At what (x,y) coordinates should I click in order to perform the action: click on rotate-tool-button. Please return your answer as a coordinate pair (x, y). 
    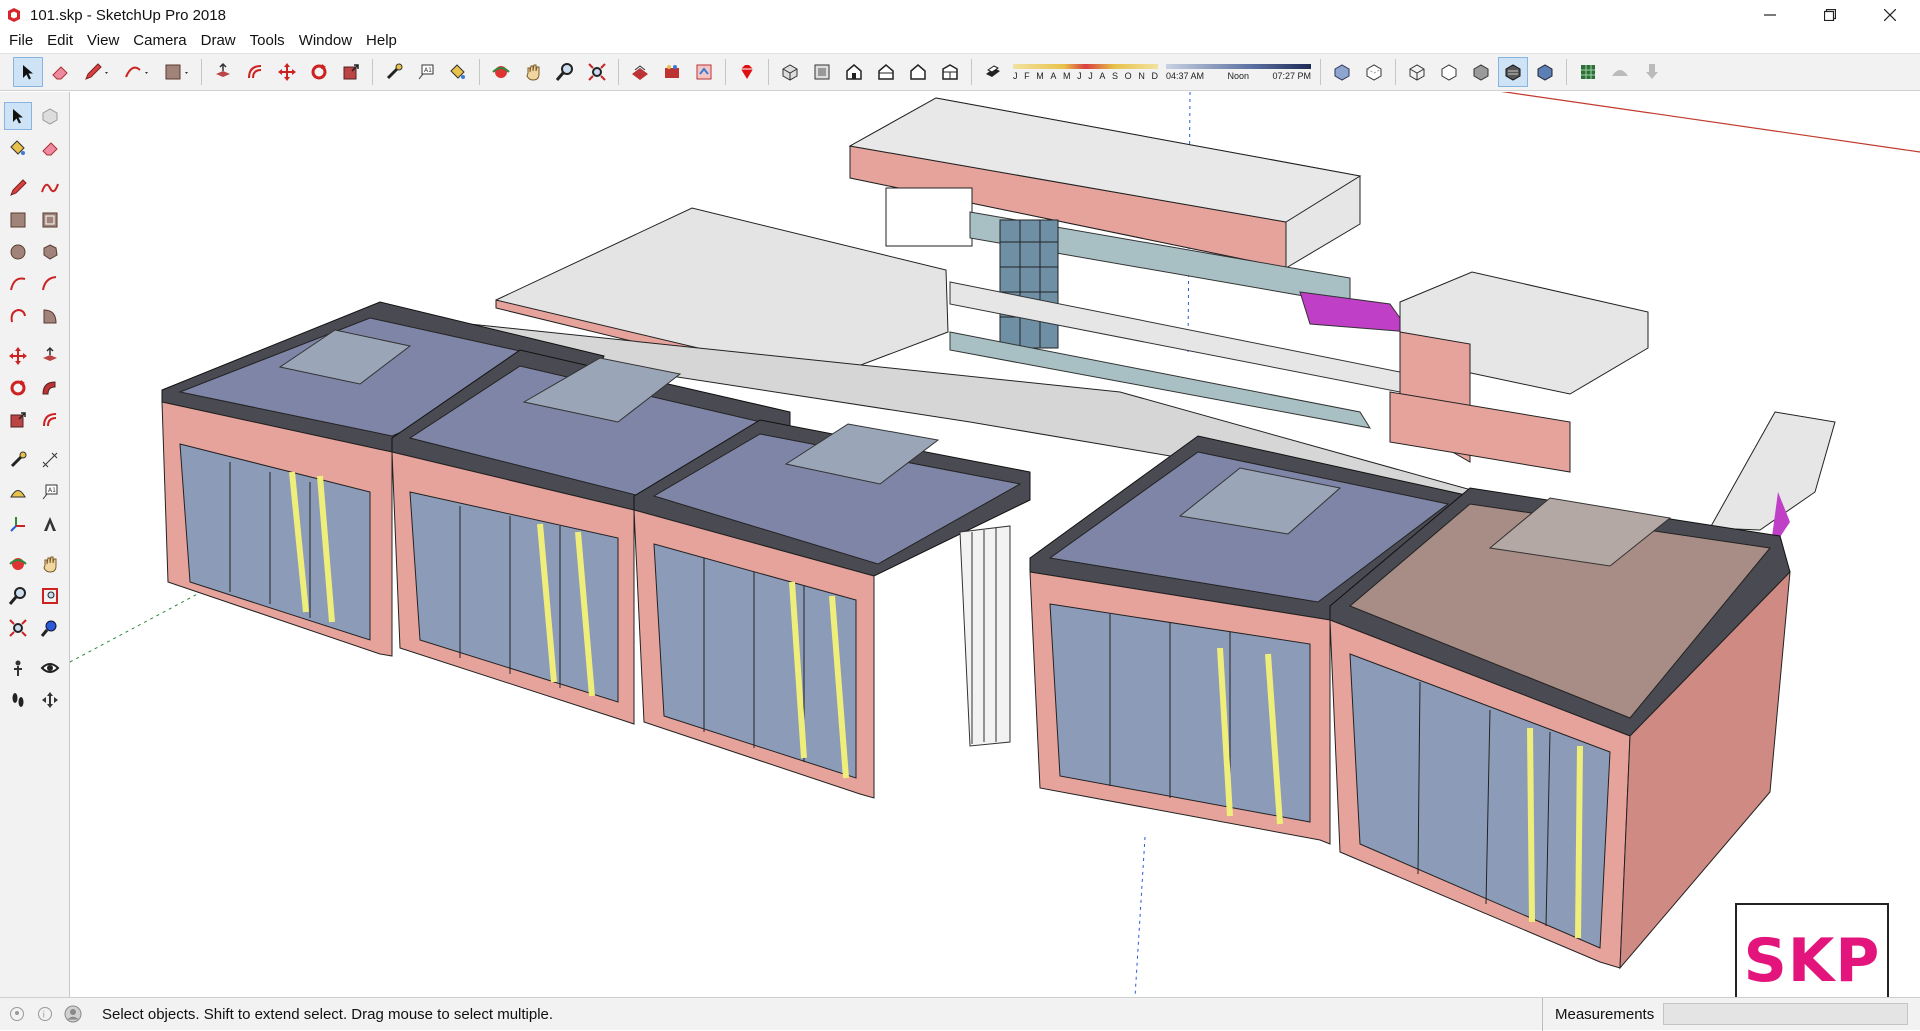
    Looking at the image, I should click on (319, 72).